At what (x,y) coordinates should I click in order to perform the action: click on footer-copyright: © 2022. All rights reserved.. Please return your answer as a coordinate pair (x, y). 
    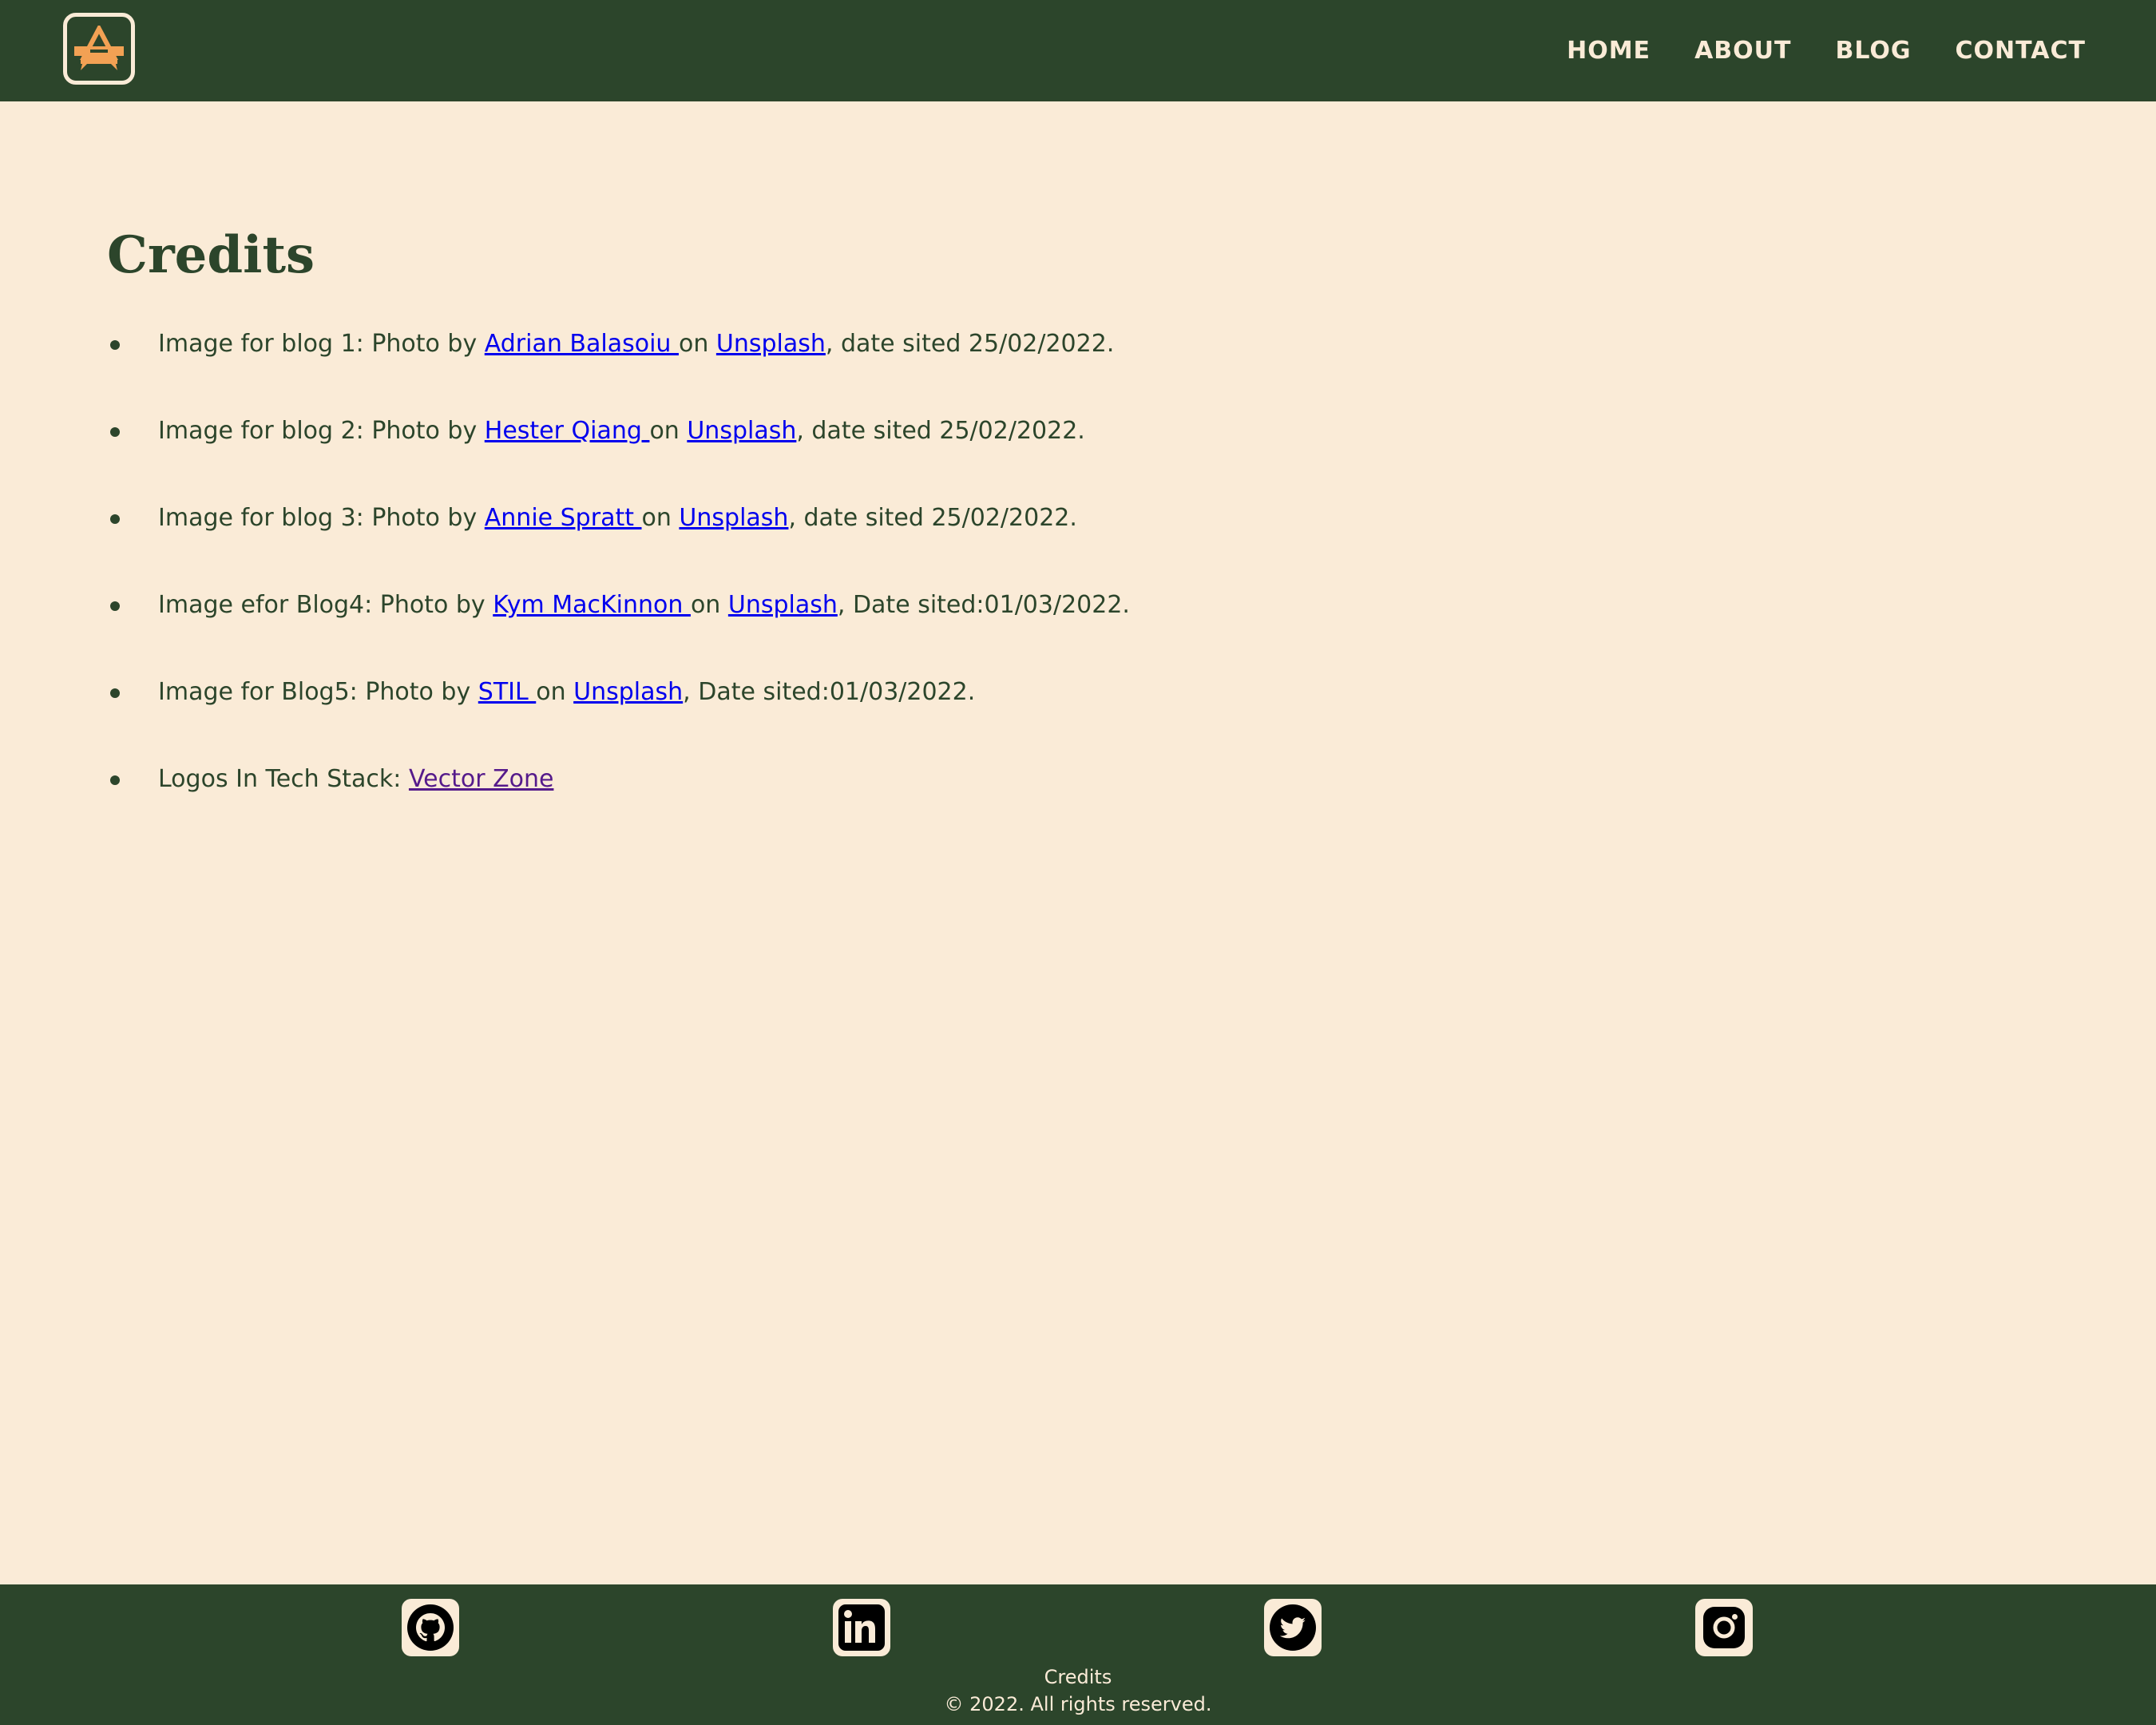
    Looking at the image, I should click on (1078, 1704).